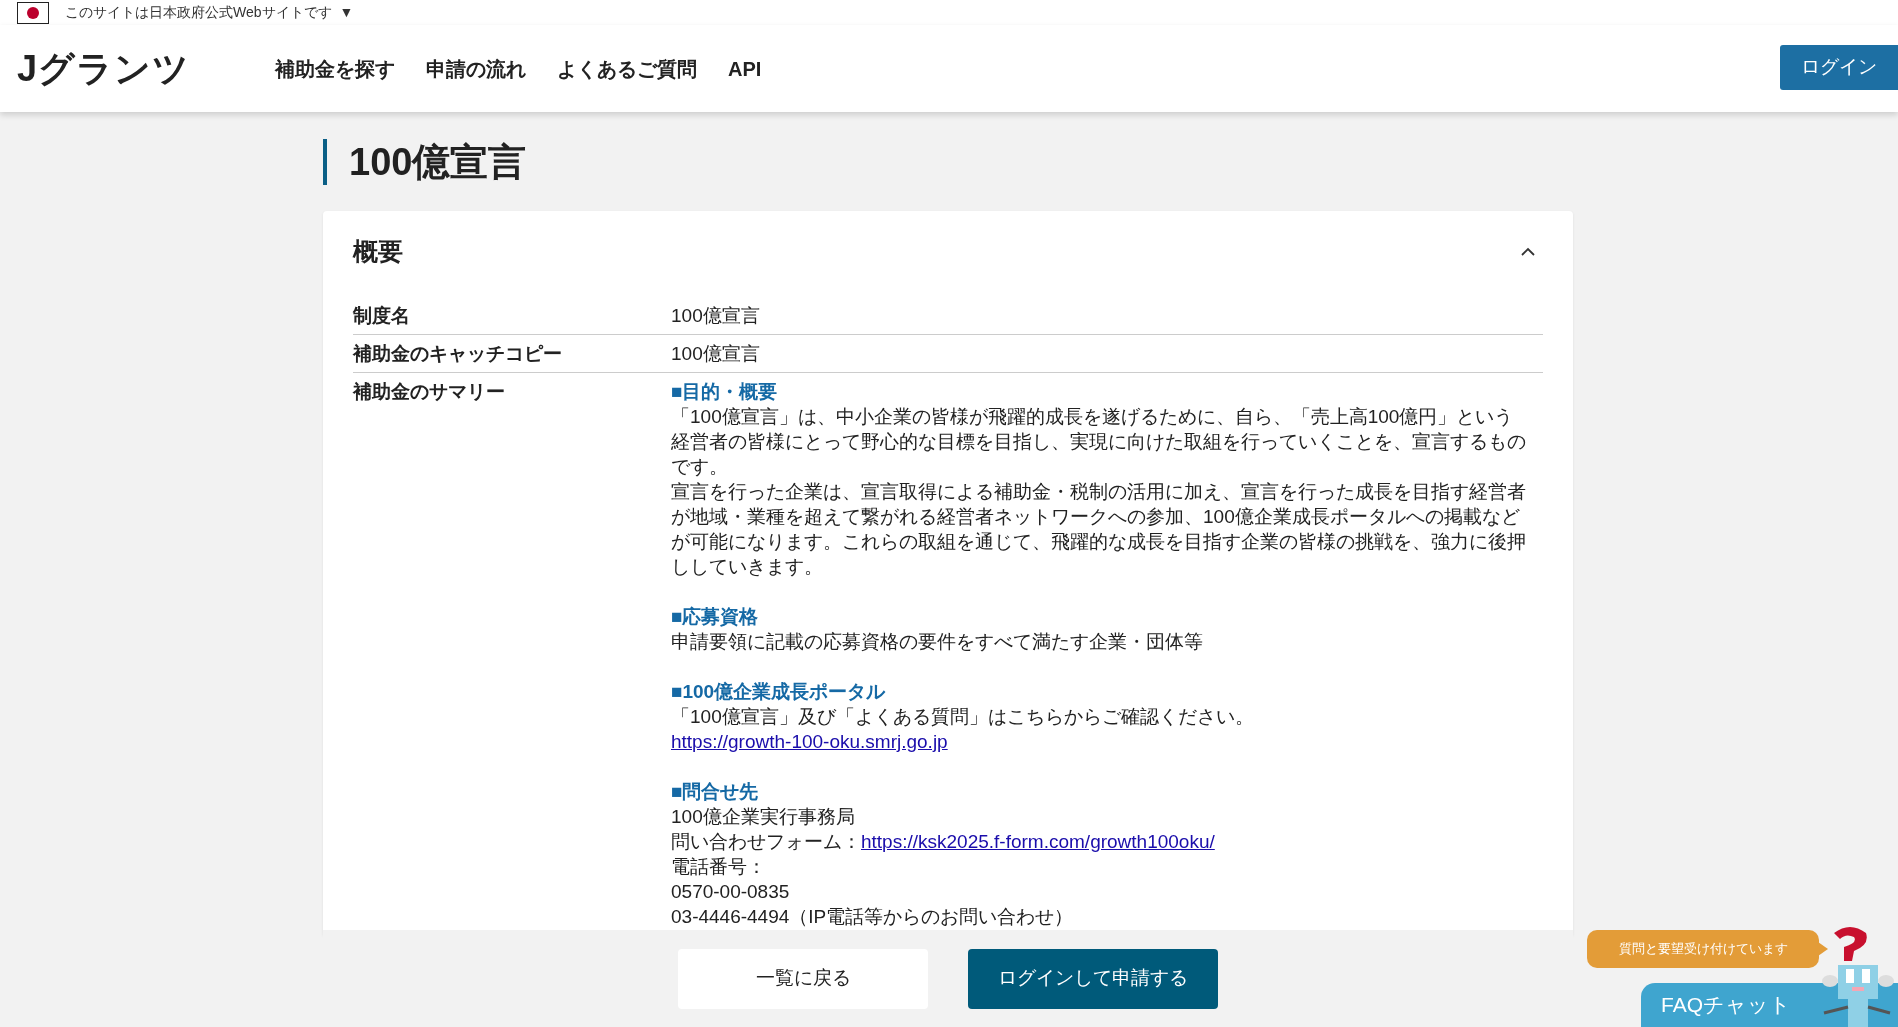  I want to click on section-title: 概要, so click(378, 251).